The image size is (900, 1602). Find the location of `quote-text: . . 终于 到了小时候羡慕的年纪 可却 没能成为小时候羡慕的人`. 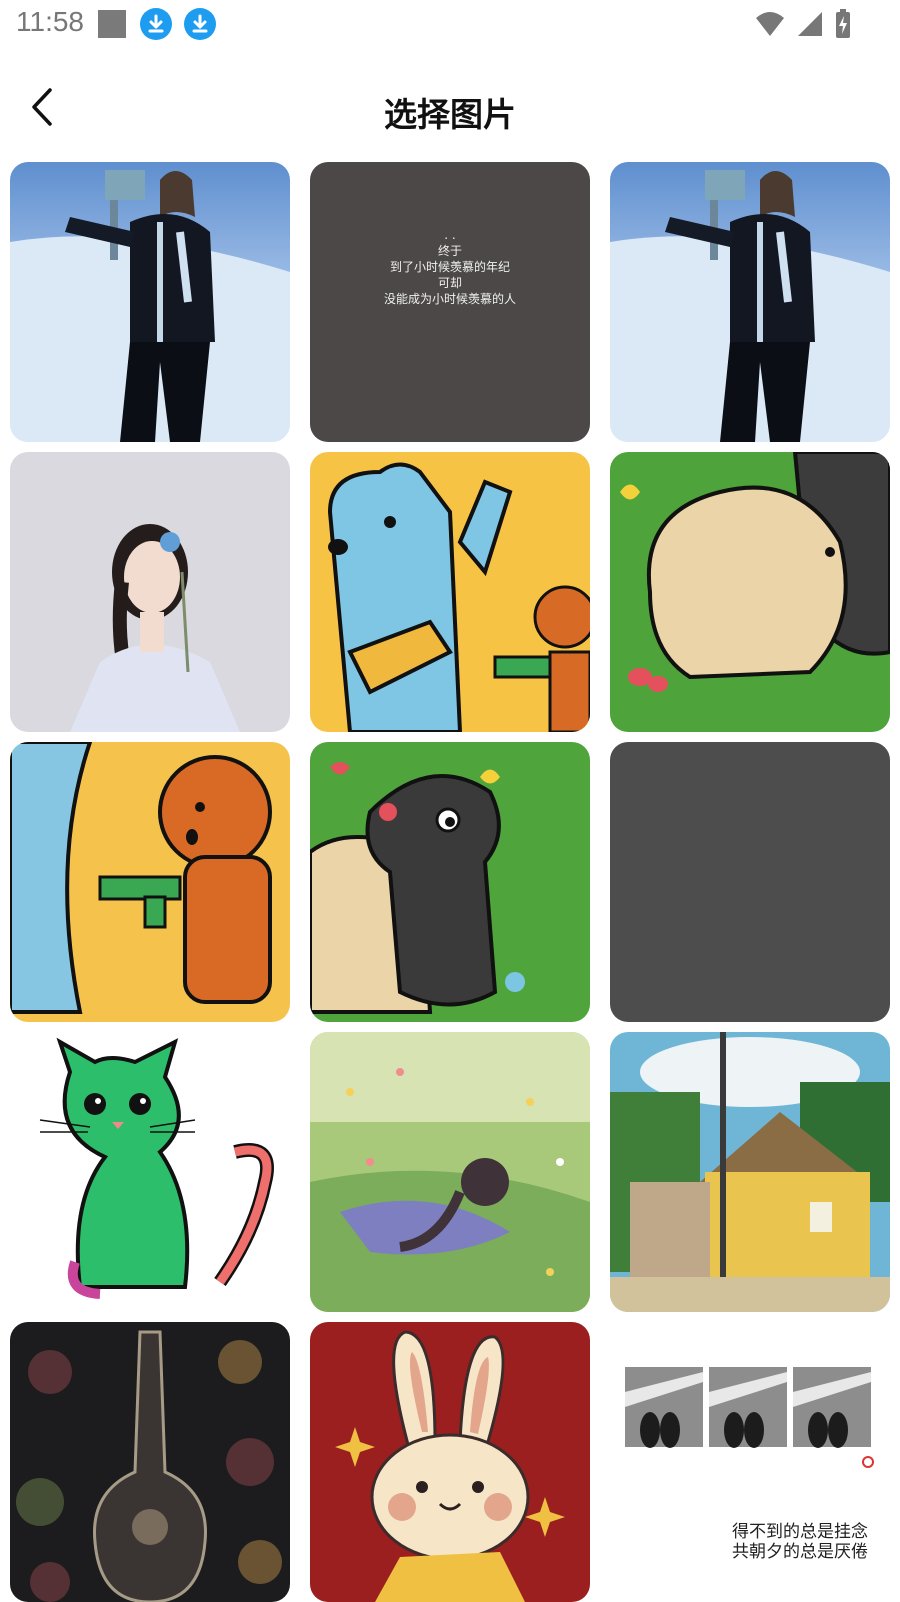

quote-text: . . 终于 到了小时候羡慕的年纪 可却 没能成为小时候羡慕的人 is located at coordinates (449, 267).